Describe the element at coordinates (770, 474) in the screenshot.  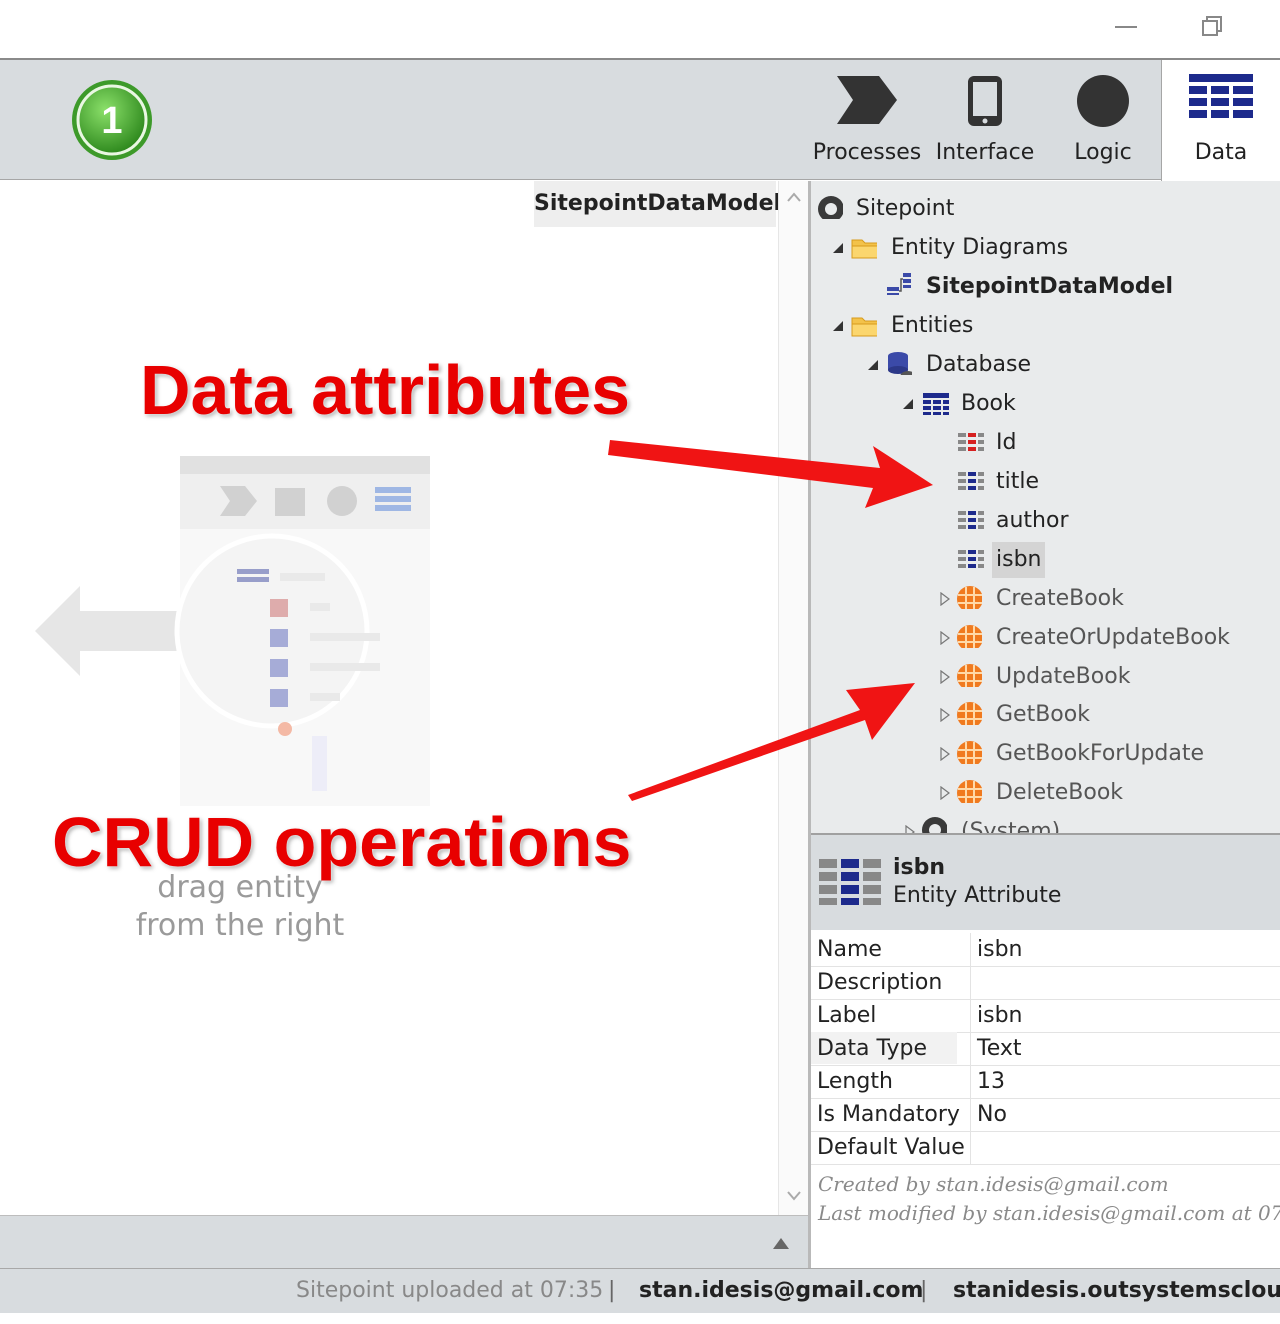
I see `arrow-to-attributes` at that location.